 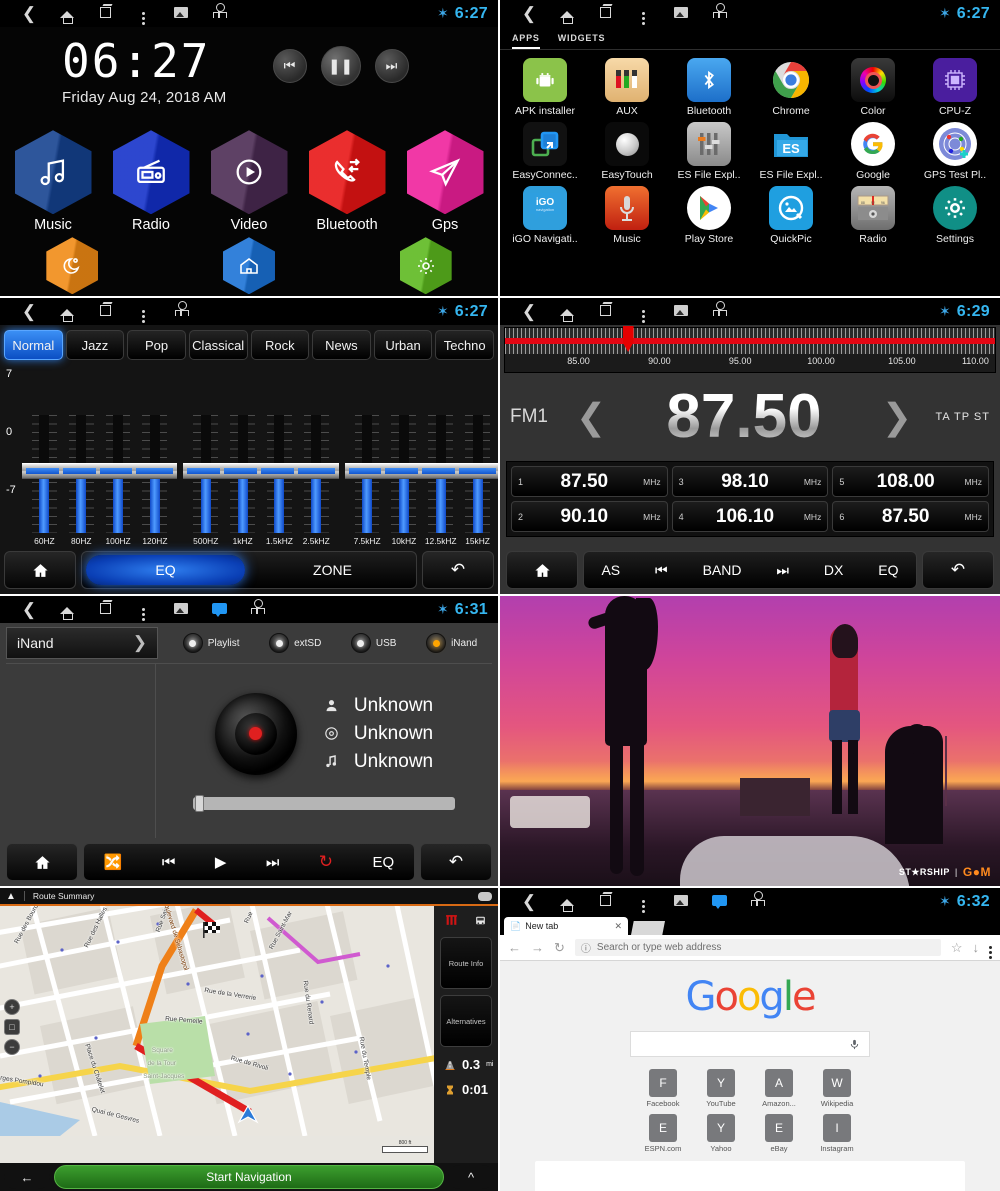 What do you see at coordinates (367, 480) in the screenshot?
I see `eq-band: 7.5kHZ` at bounding box center [367, 480].